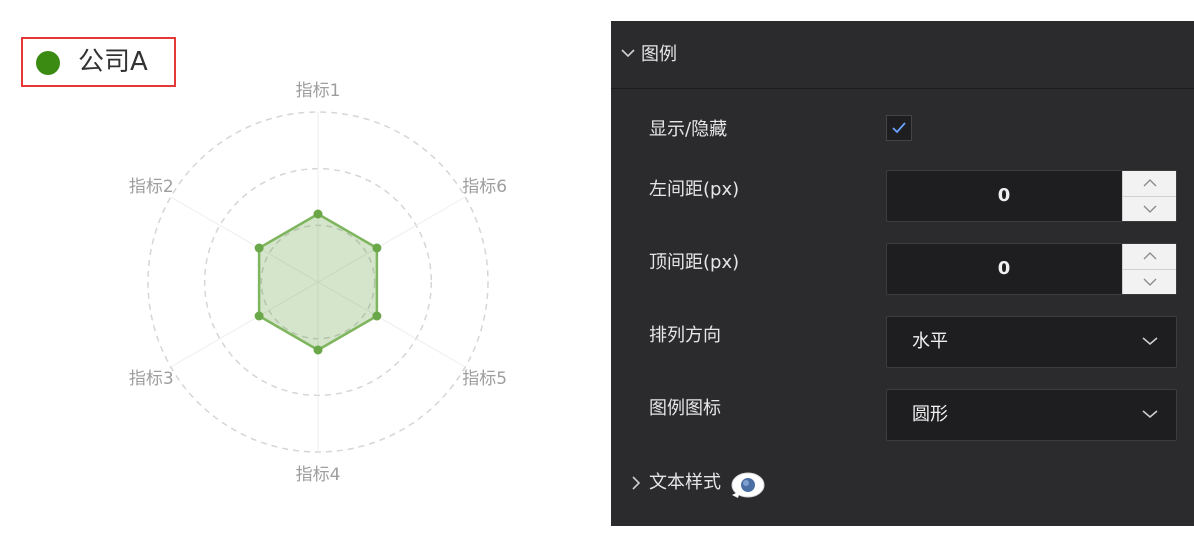 The image size is (1194, 544). I want to click on show-hide-label: 显示/隐藏, so click(688, 129).